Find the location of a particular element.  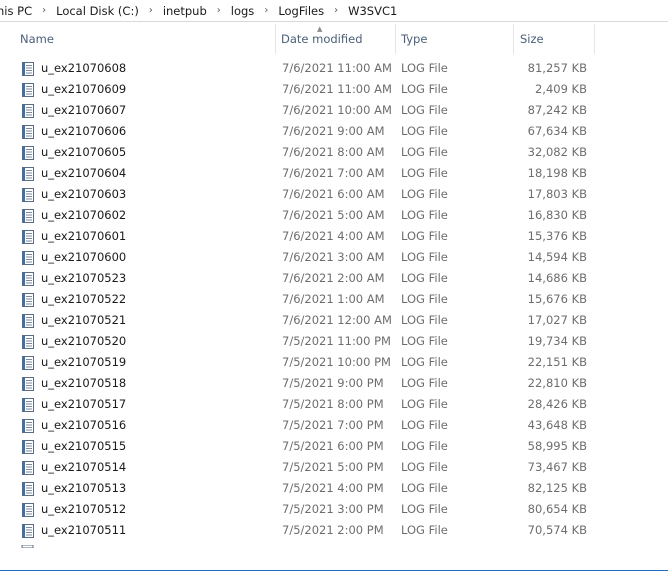

file-name: u_ex21070514 is located at coordinates (84, 467).